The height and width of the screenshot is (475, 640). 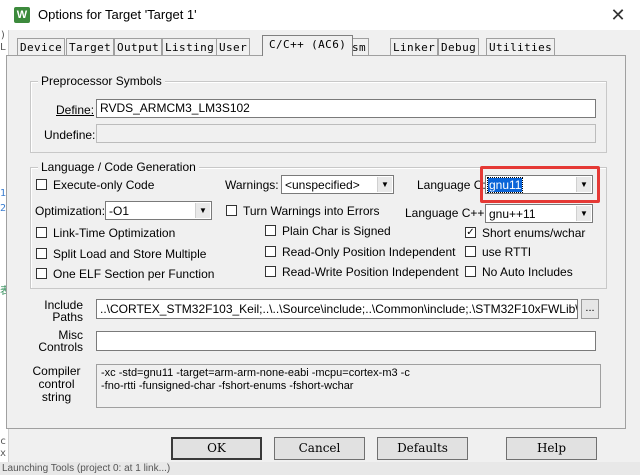 What do you see at coordinates (270, 271) in the screenshot?
I see `readwrite-pi-checkbox` at bounding box center [270, 271].